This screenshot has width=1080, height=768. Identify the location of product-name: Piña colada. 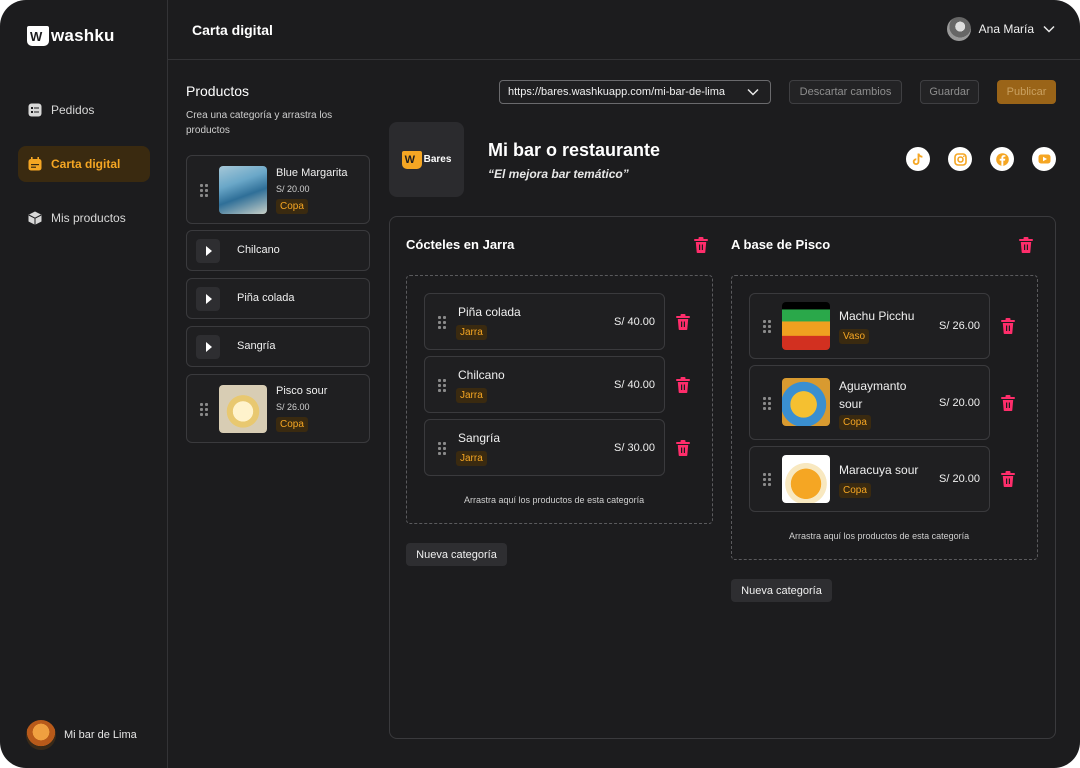
(266, 298).